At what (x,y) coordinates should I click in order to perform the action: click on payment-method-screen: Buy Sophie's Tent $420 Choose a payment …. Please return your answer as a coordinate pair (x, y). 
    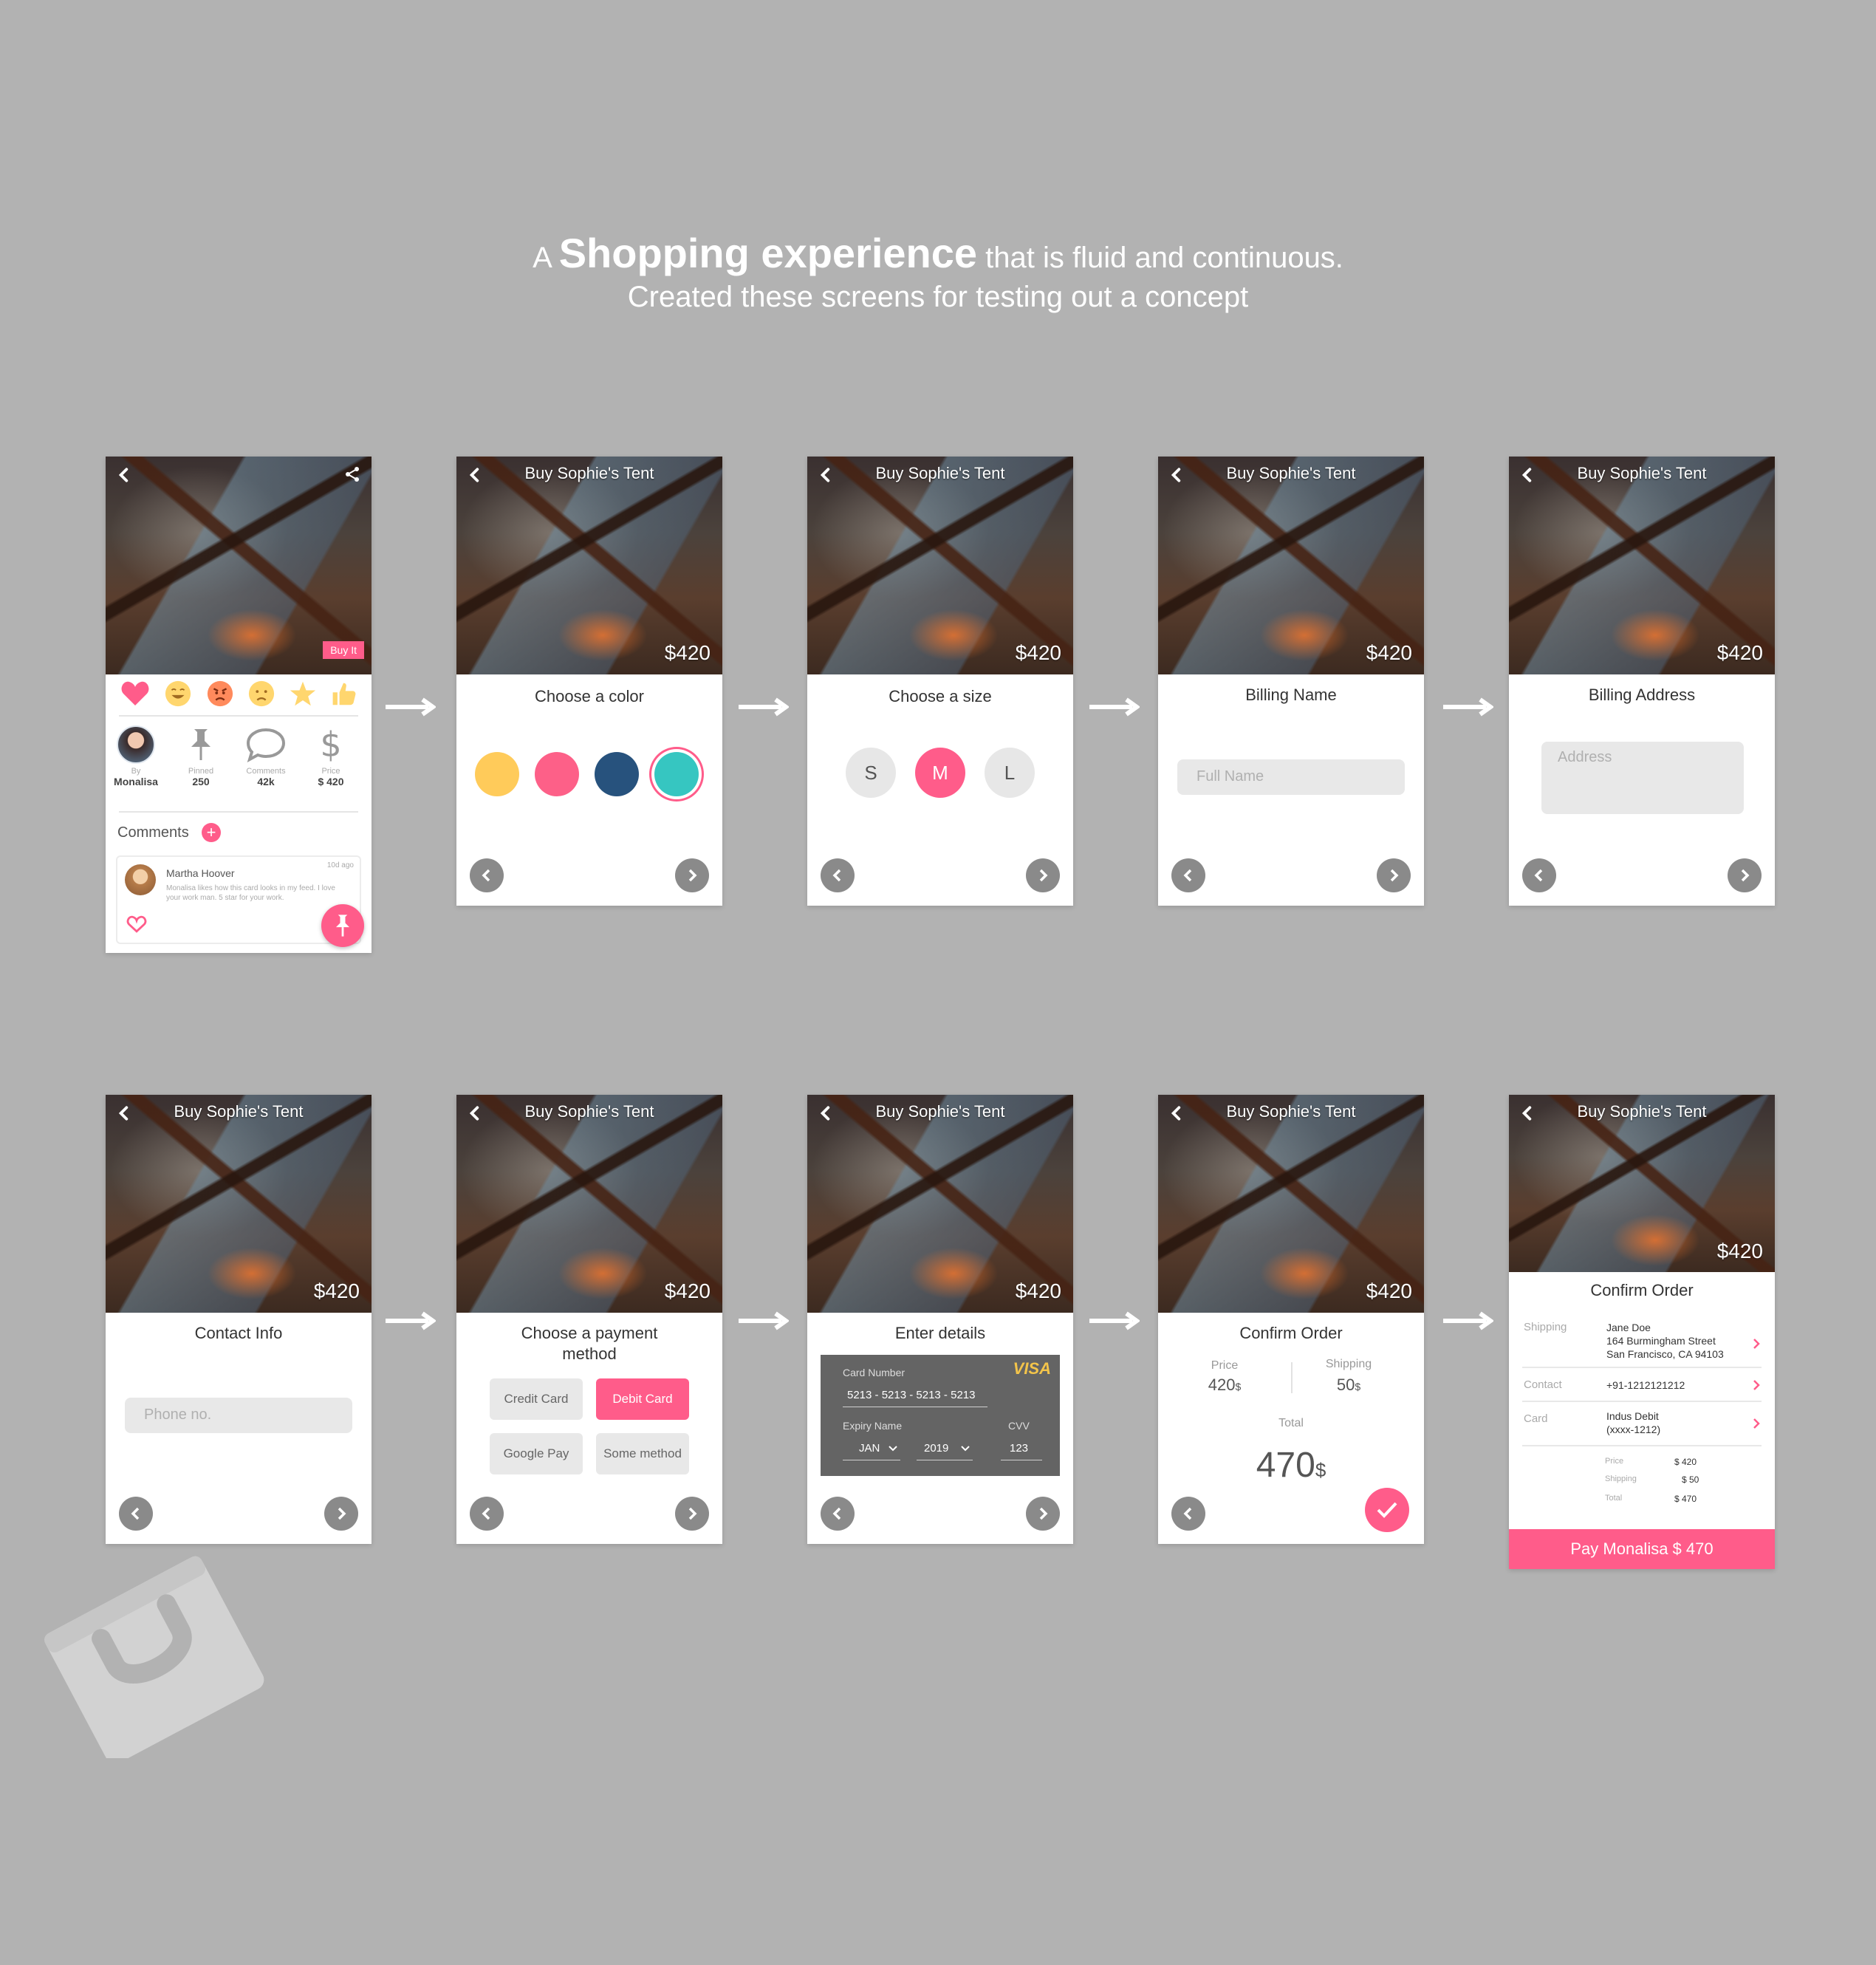
    Looking at the image, I should click on (589, 1319).